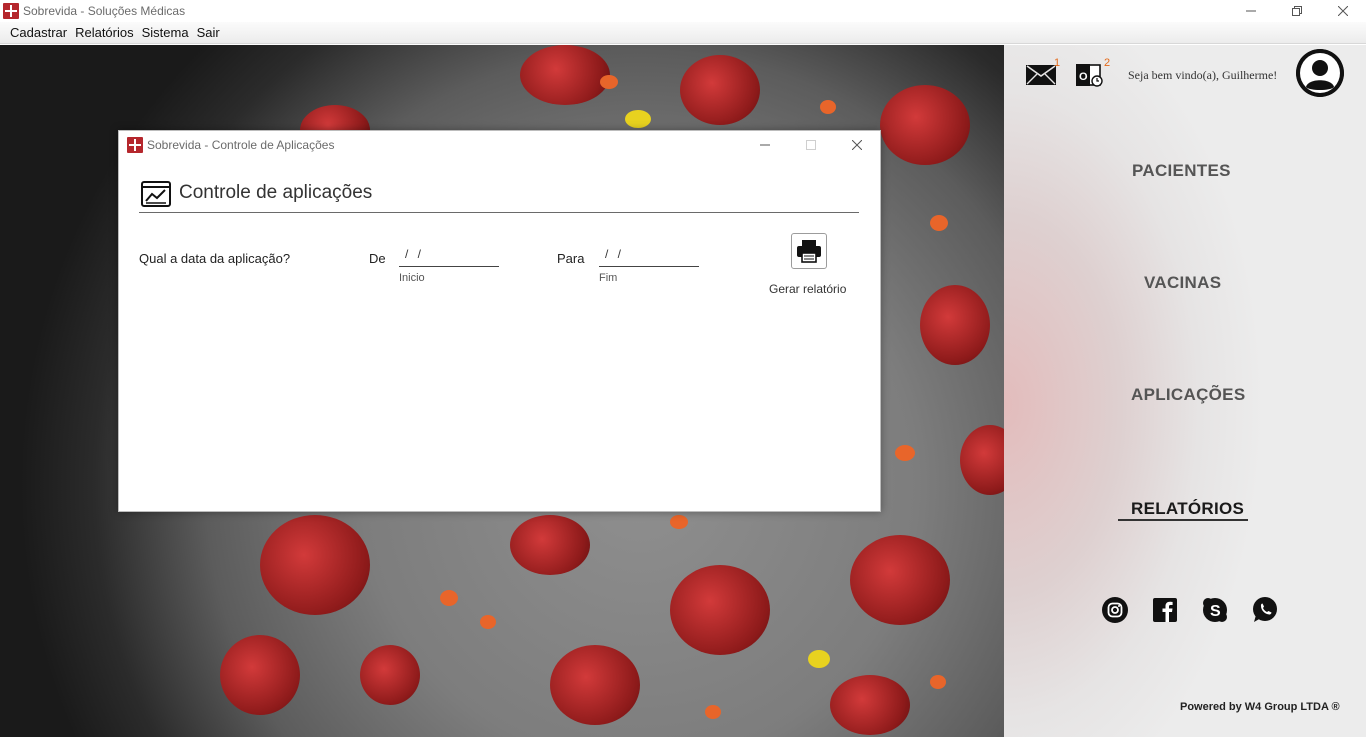 The height and width of the screenshot is (737, 1366). What do you see at coordinates (1041, 77) in the screenshot?
I see `mail-icon` at bounding box center [1041, 77].